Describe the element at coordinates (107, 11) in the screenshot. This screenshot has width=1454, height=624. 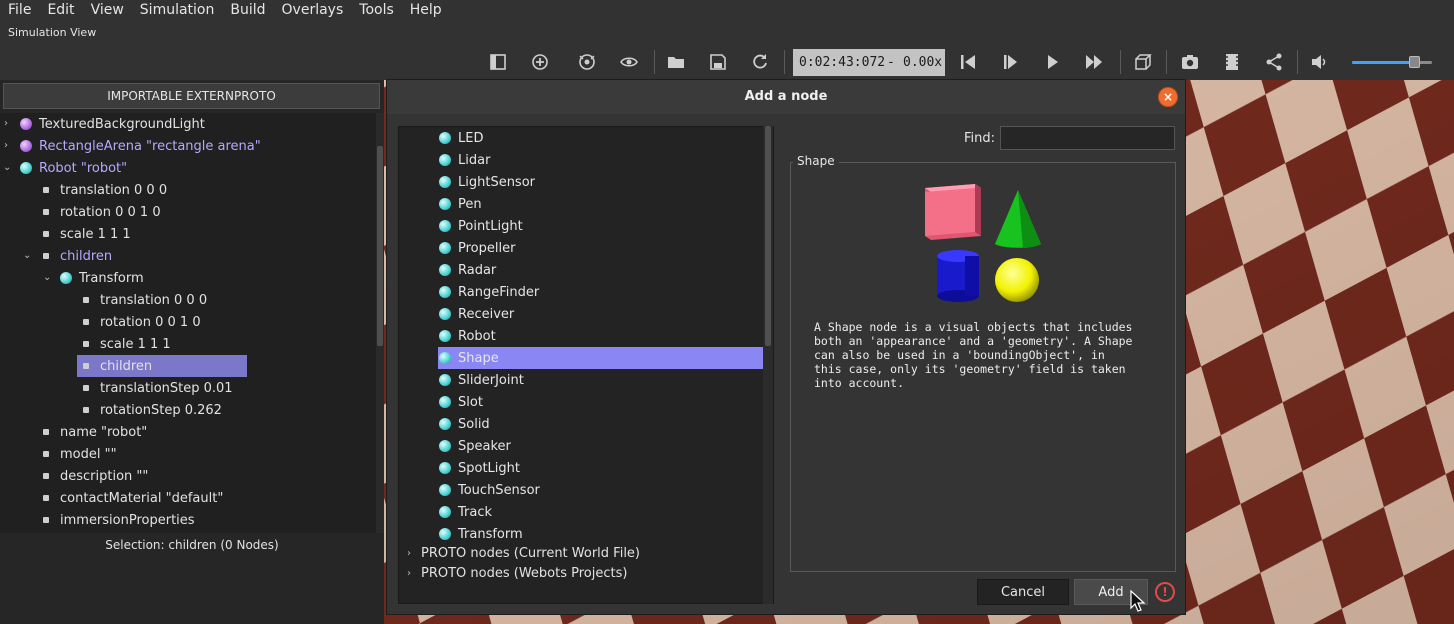
I see `menu-view: View` at that location.